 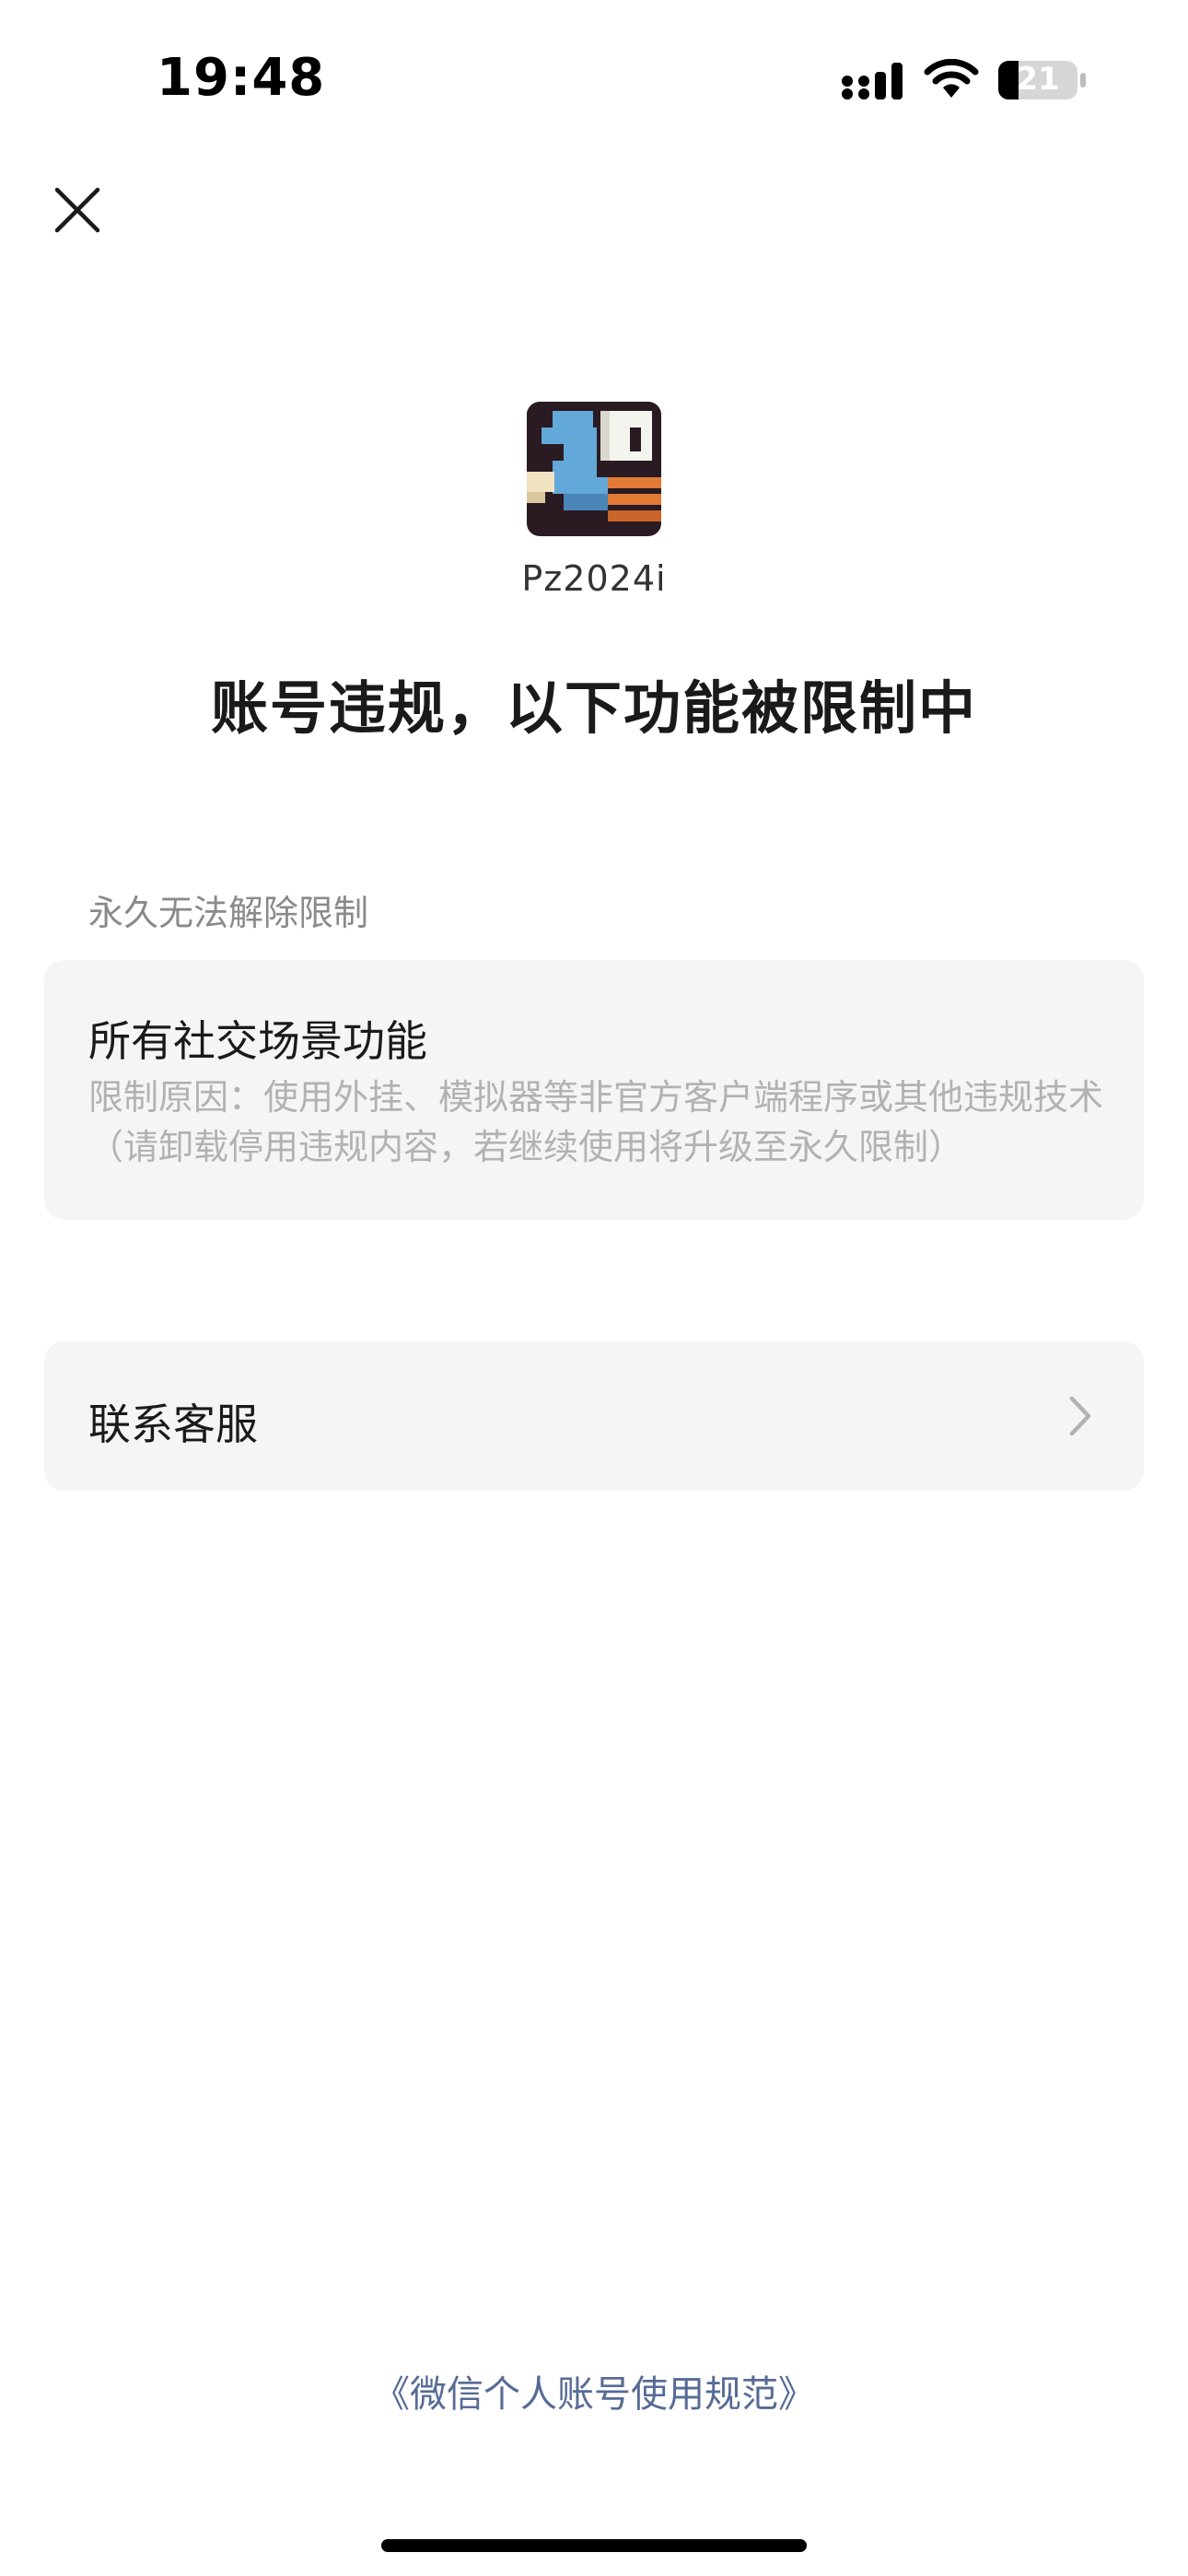 I want to click on page-title: 账号违规，以下功能被限制中, so click(x=593, y=708).